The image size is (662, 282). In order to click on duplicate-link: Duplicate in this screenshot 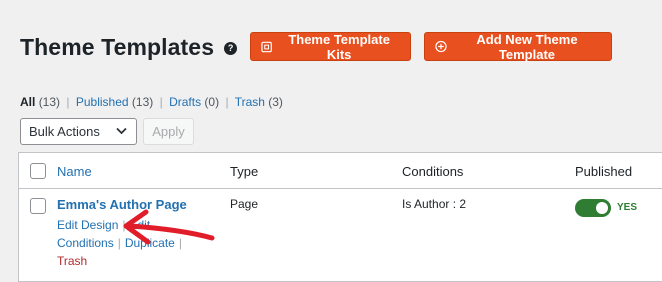, I will do `click(150, 243)`.